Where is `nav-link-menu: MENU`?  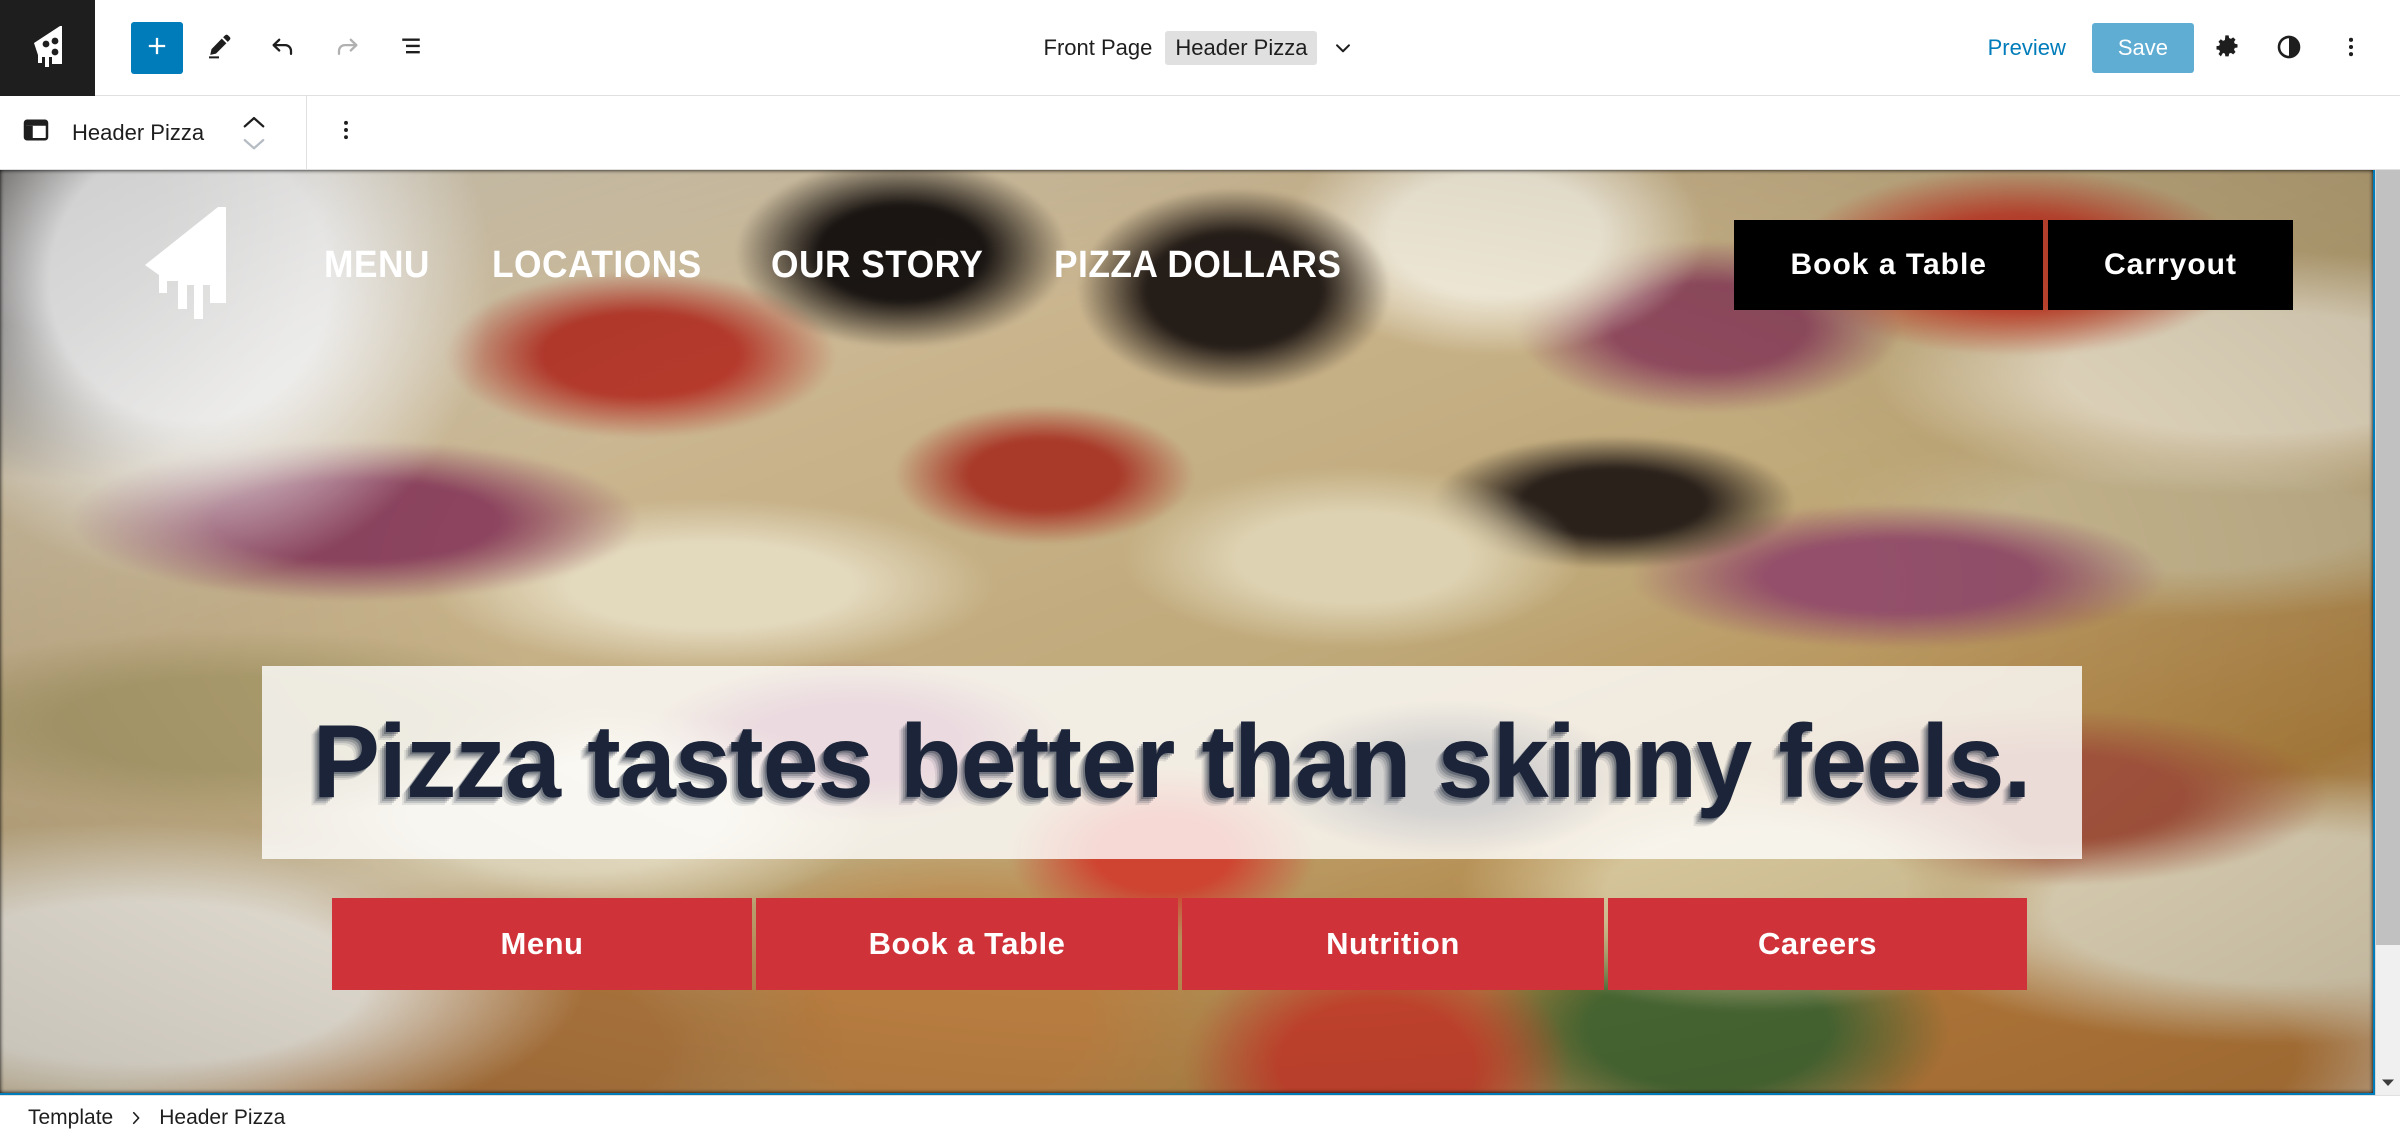 nav-link-menu: MENU is located at coordinates (377, 265).